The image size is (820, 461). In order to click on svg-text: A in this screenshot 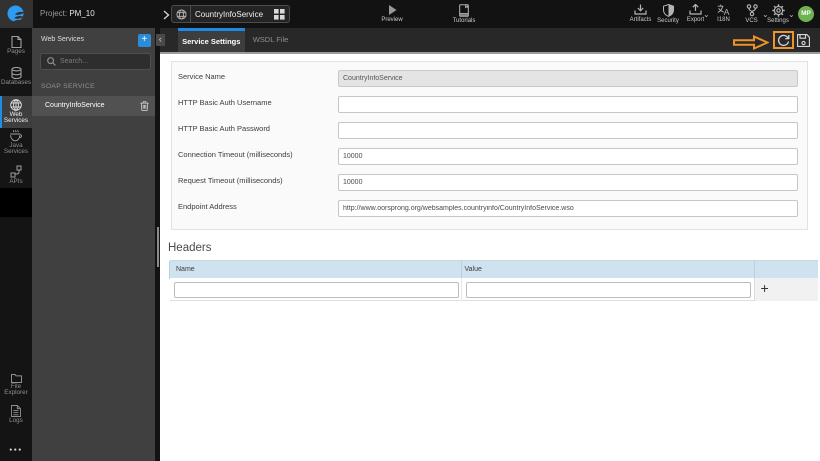, I will do `click(726, 11)`.